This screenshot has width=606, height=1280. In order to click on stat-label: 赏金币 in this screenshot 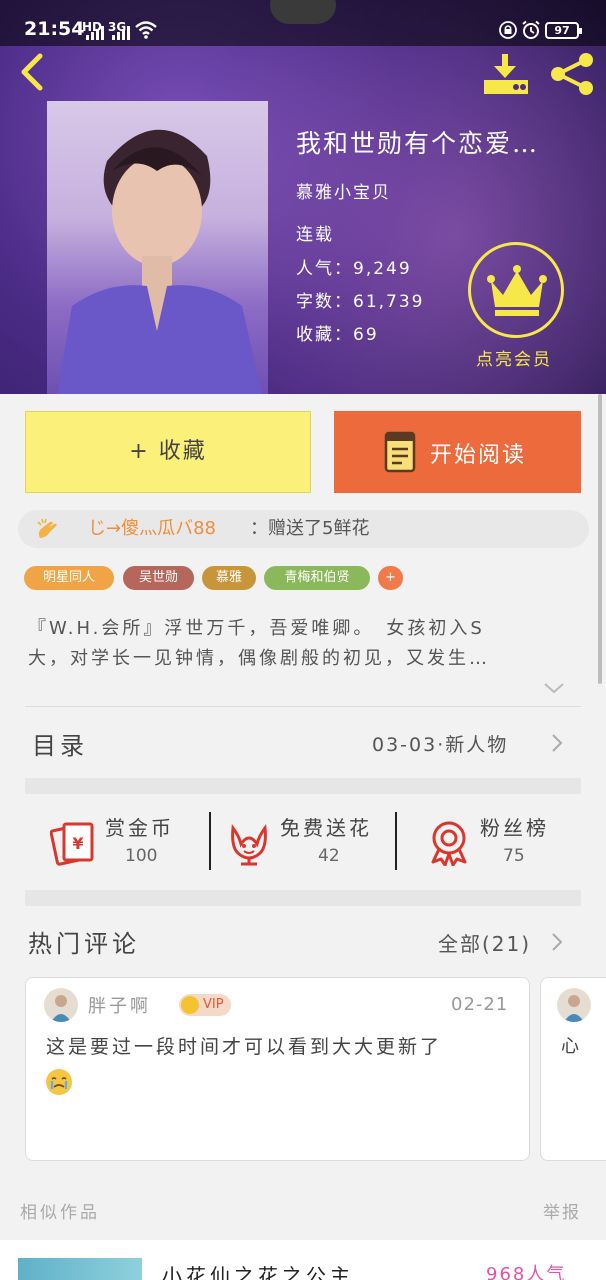, I will do `click(139, 828)`.